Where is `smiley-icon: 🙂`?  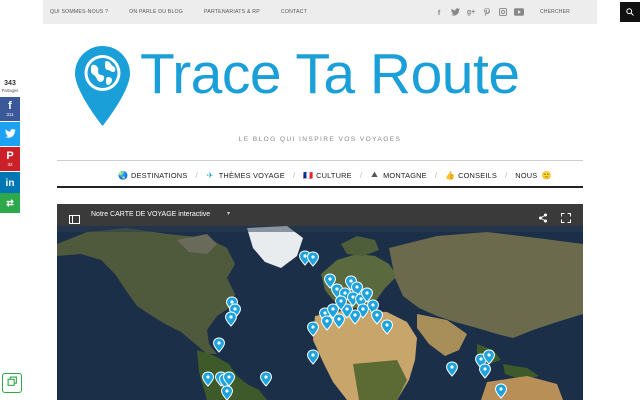 smiley-icon: 🙂 is located at coordinates (546, 175).